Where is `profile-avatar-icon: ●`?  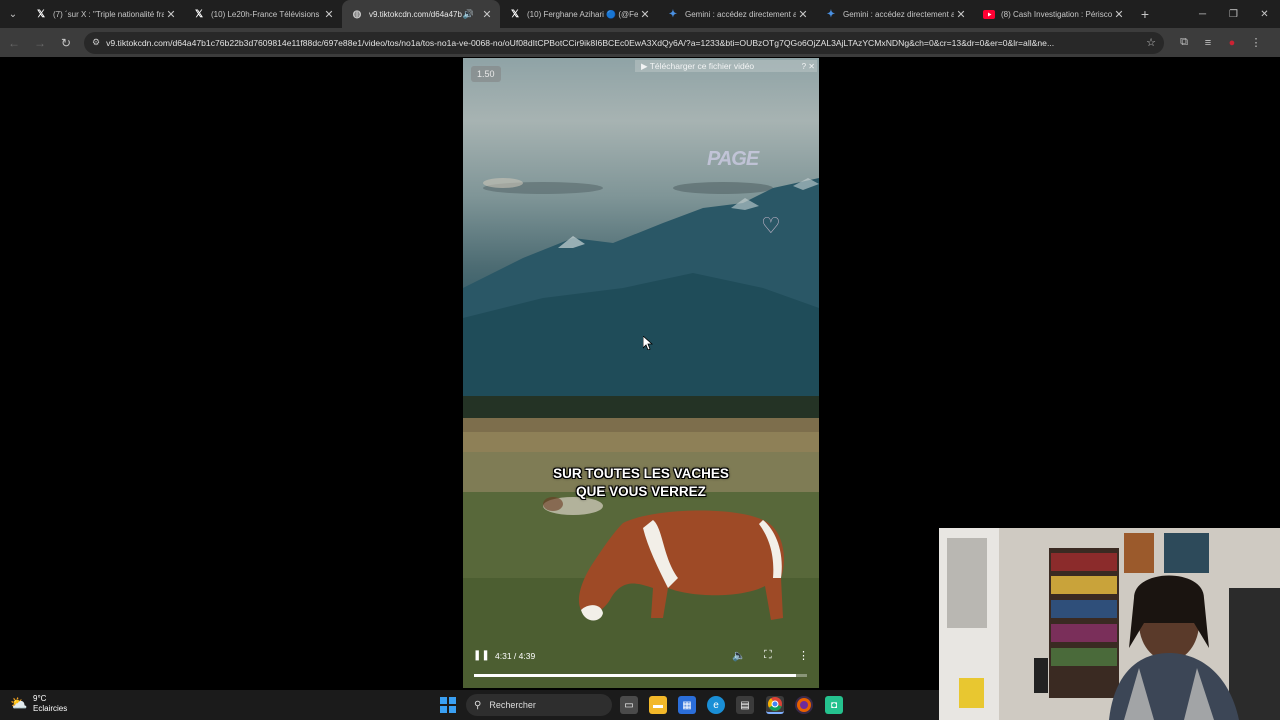
profile-avatar-icon: ● is located at coordinates (1232, 42).